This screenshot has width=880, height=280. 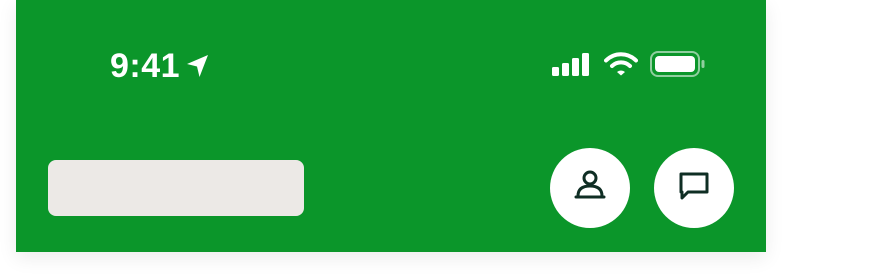 What do you see at coordinates (678, 66) in the screenshot?
I see `battery-icon` at bounding box center [678, 66].